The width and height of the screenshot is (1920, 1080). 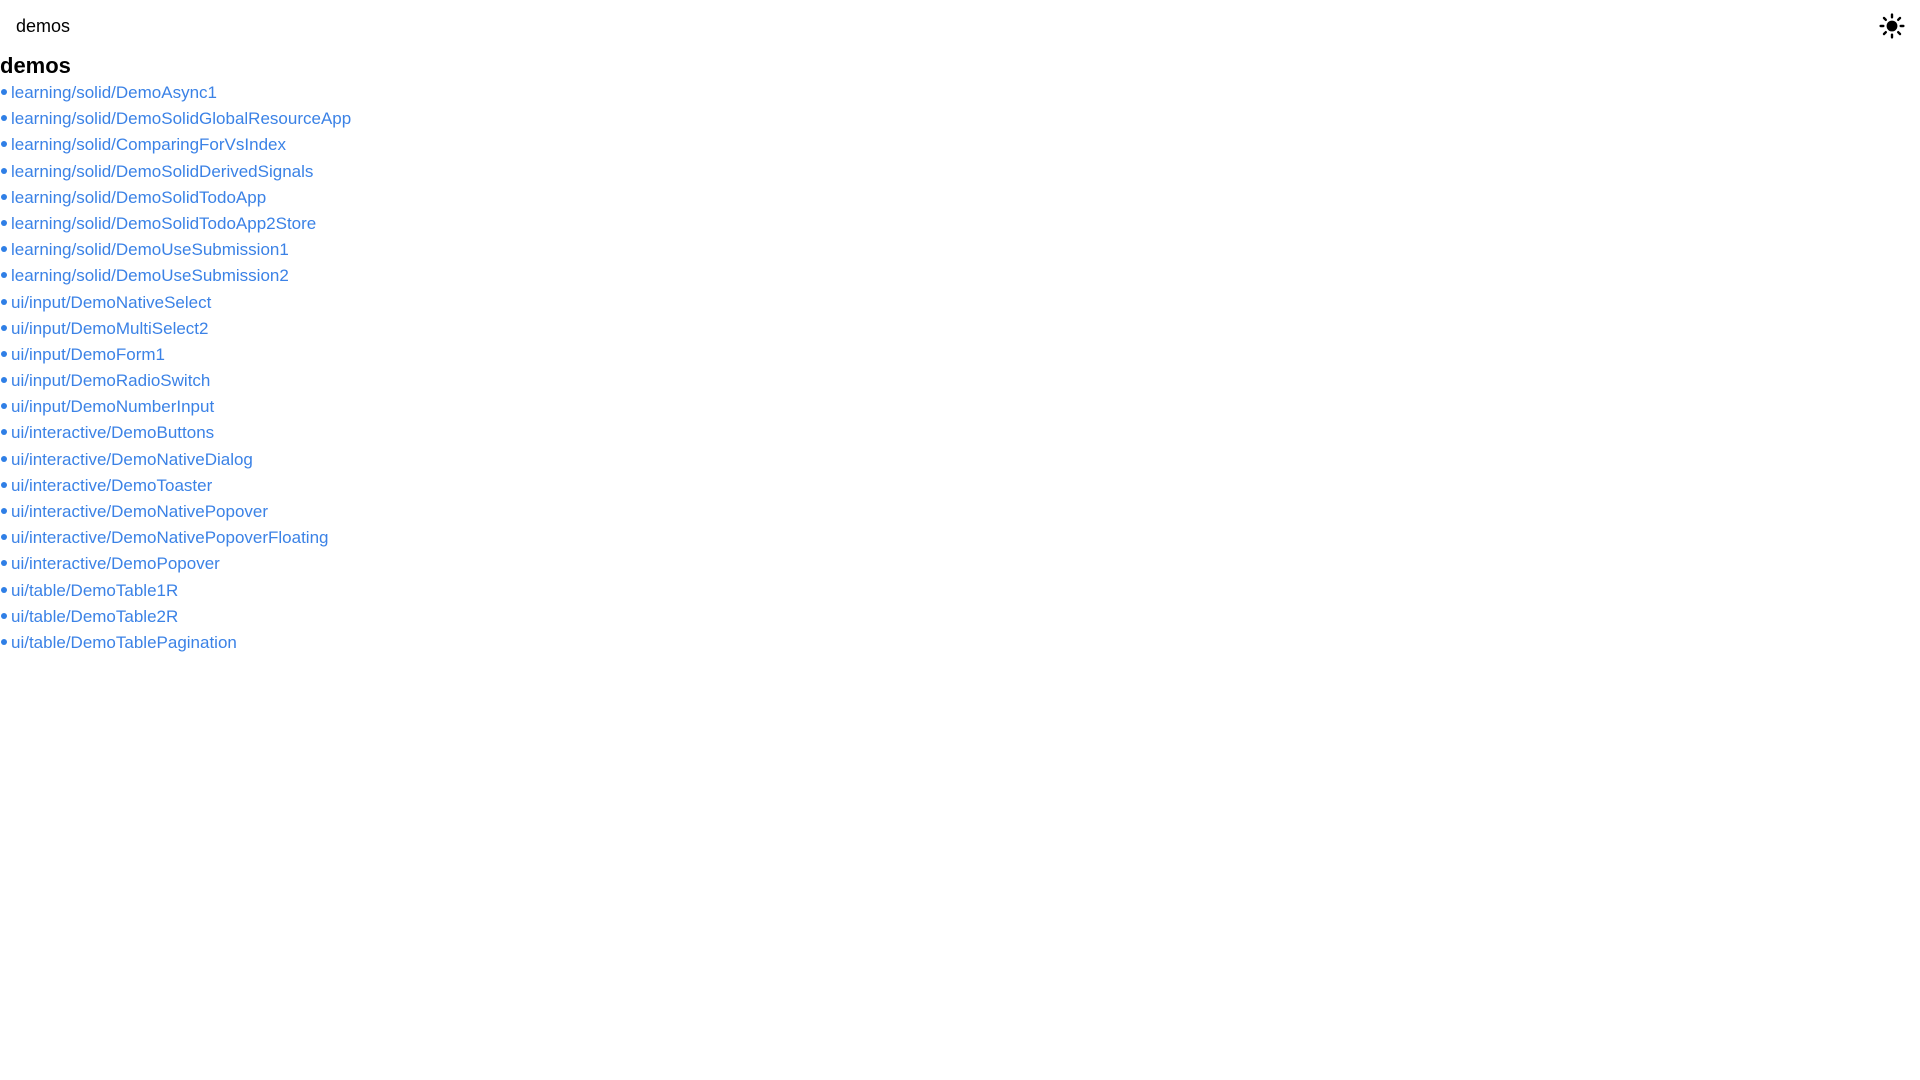 What do you see at coordinates (43, 26) in the screenshot?
I see `brand-link: demos` at bounding box center [43, 26].